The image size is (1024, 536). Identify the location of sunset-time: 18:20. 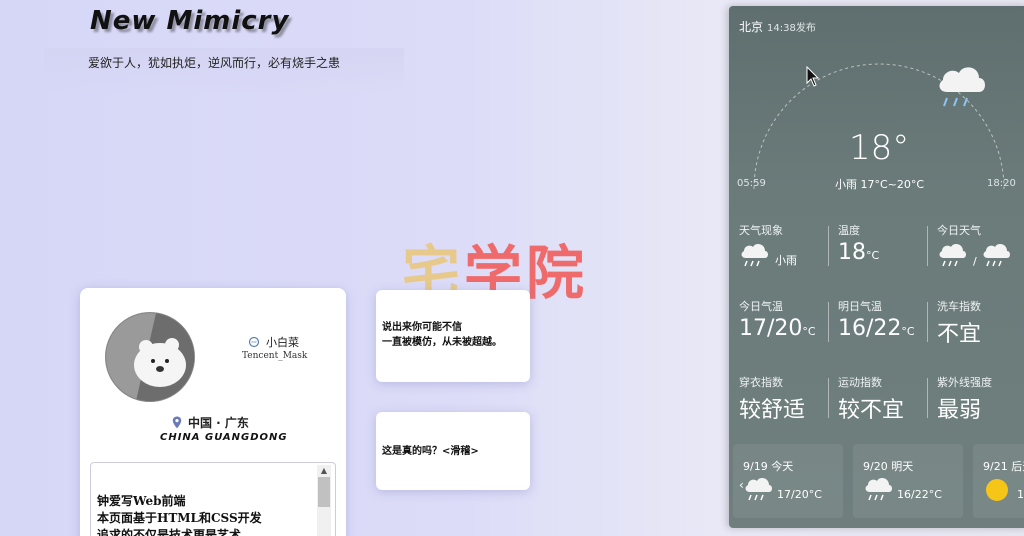
(1001, 183).